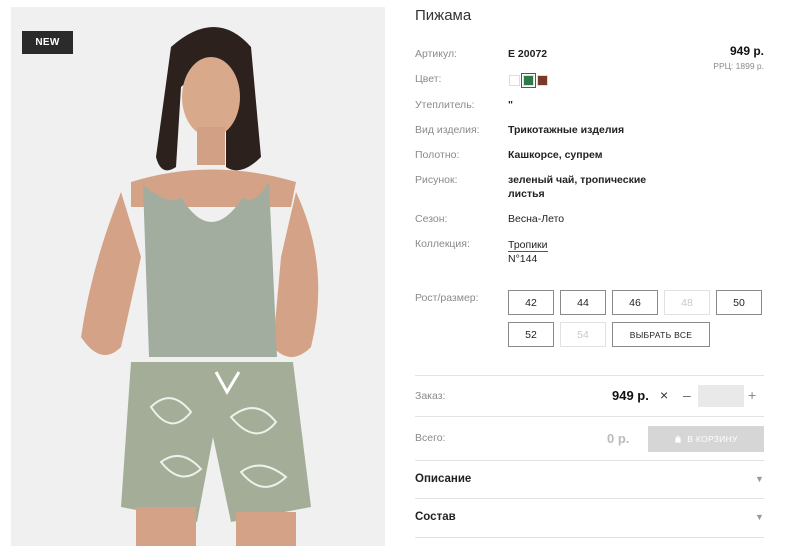  I want to click on quantity-decrease-button: –, so click(687, 395).